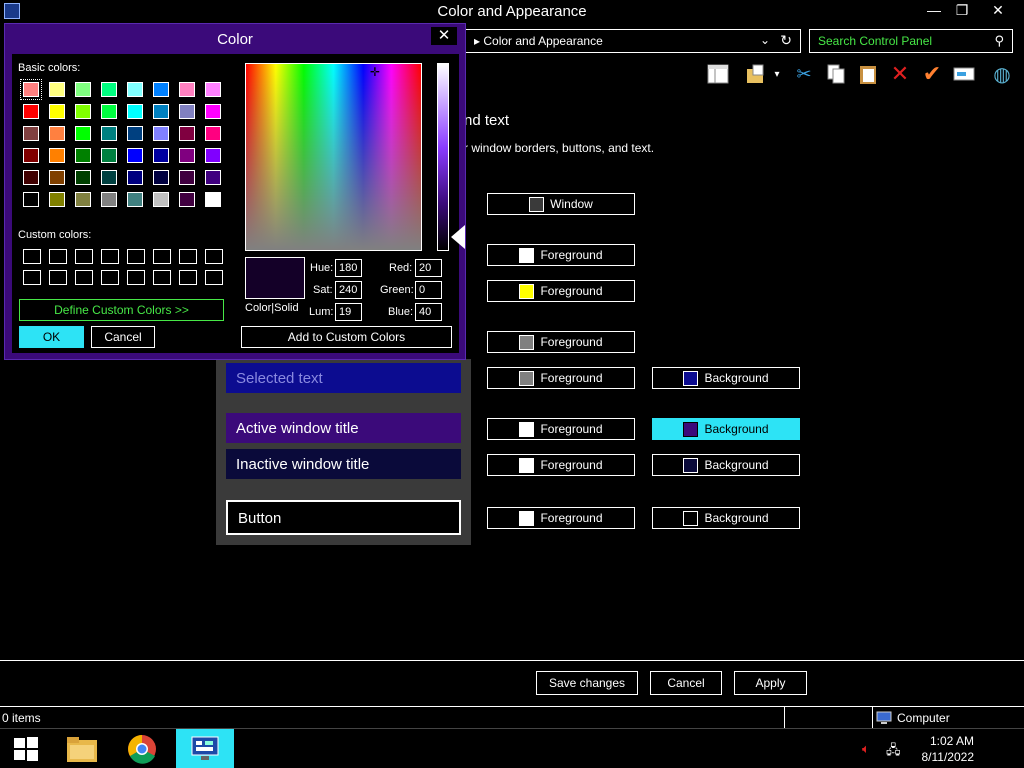 The image size is (1024, 768). What do you see at coordinates (444, 36) in the screenshot?
I see `dialog-close-button: ✕` at bounding box center [444, 36].